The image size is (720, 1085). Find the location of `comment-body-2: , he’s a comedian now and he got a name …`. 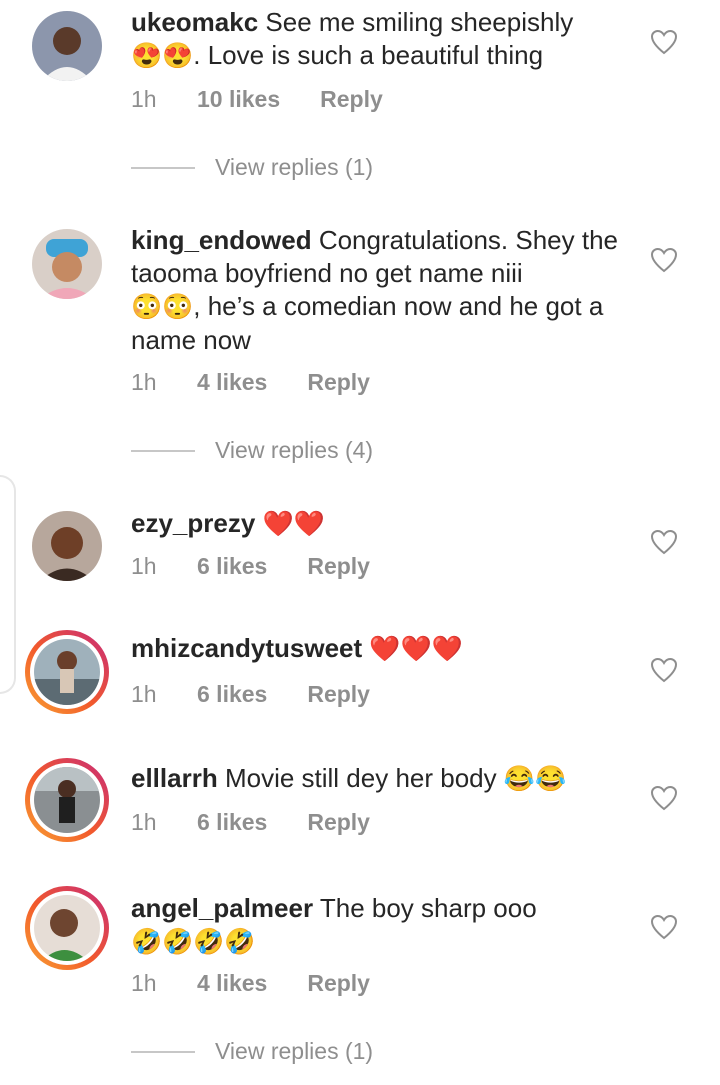

comment-body-2: , he’s a comedian now and he got a name … is located at coordinates (367, 323).